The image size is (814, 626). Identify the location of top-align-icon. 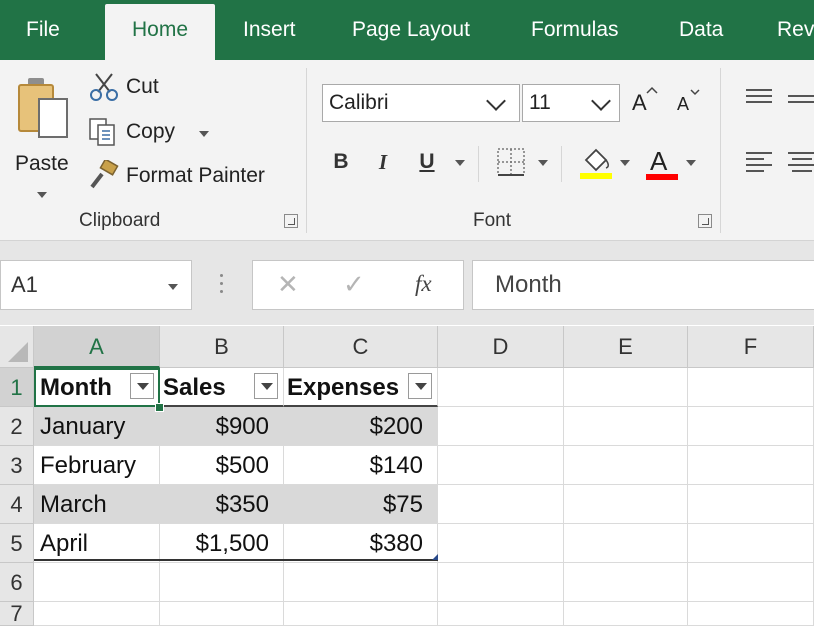
(759, 97).